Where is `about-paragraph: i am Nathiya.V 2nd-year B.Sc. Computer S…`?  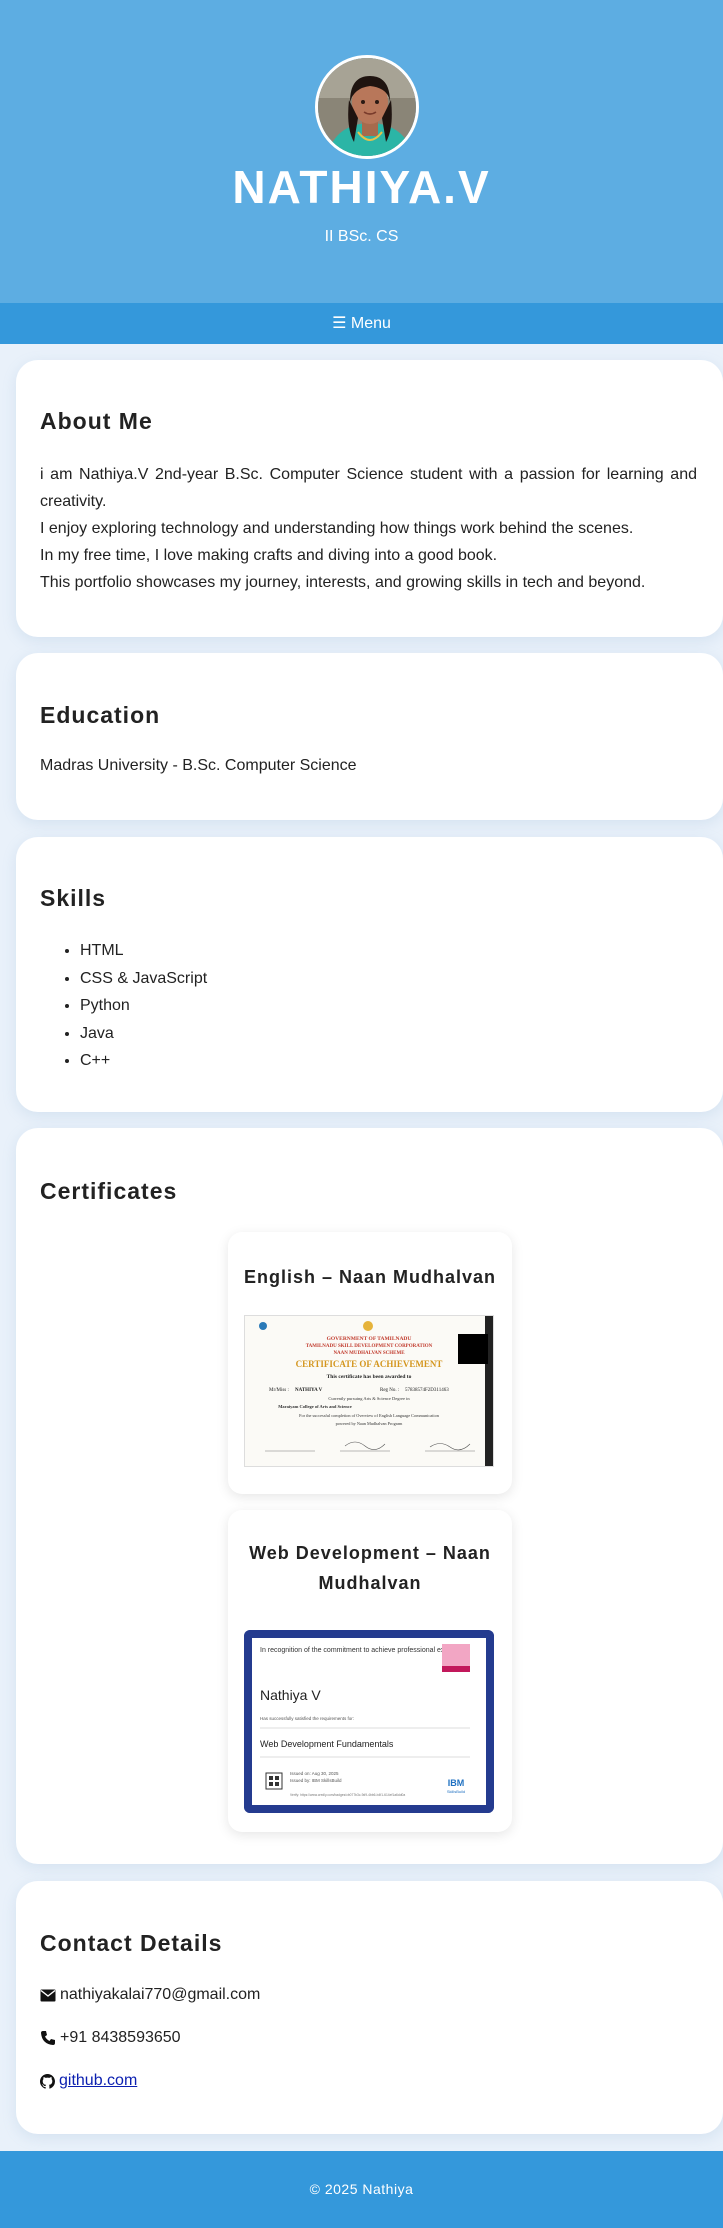 about-paragraph: i am Nathiya.V 2nd-year B.Sc. Computer S… is located at coordinates (368, 488).